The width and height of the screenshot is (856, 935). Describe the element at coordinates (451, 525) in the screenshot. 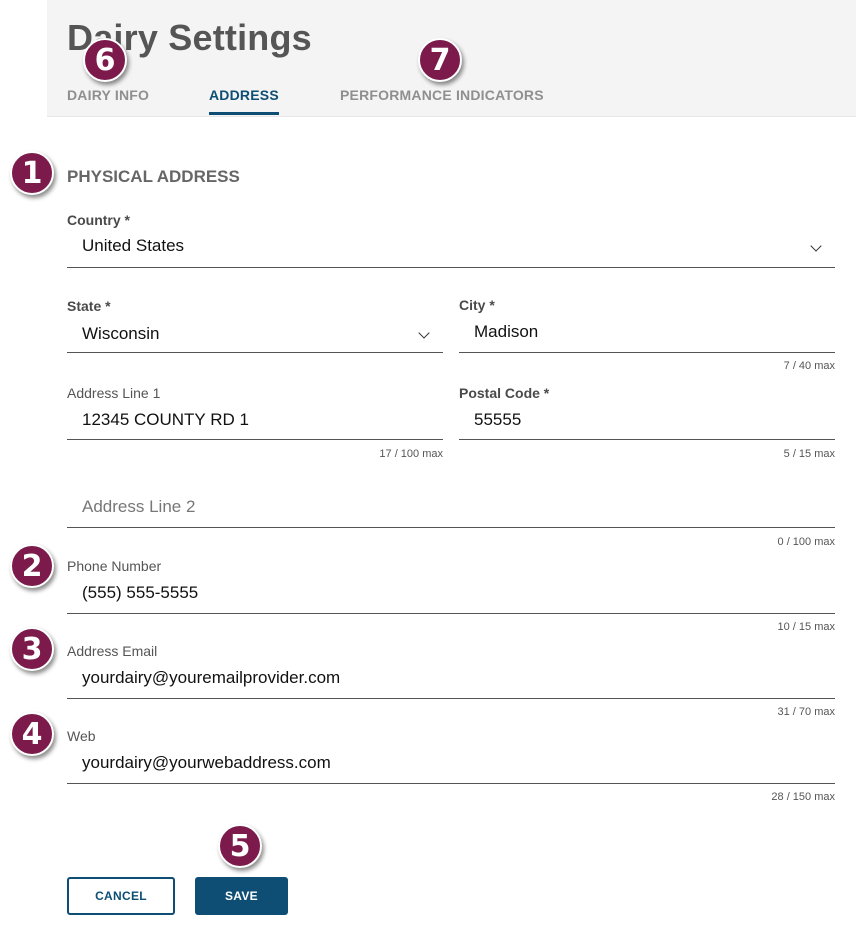

I see `address-line2-field: Address Line 2 0 / 100 max` at that location.